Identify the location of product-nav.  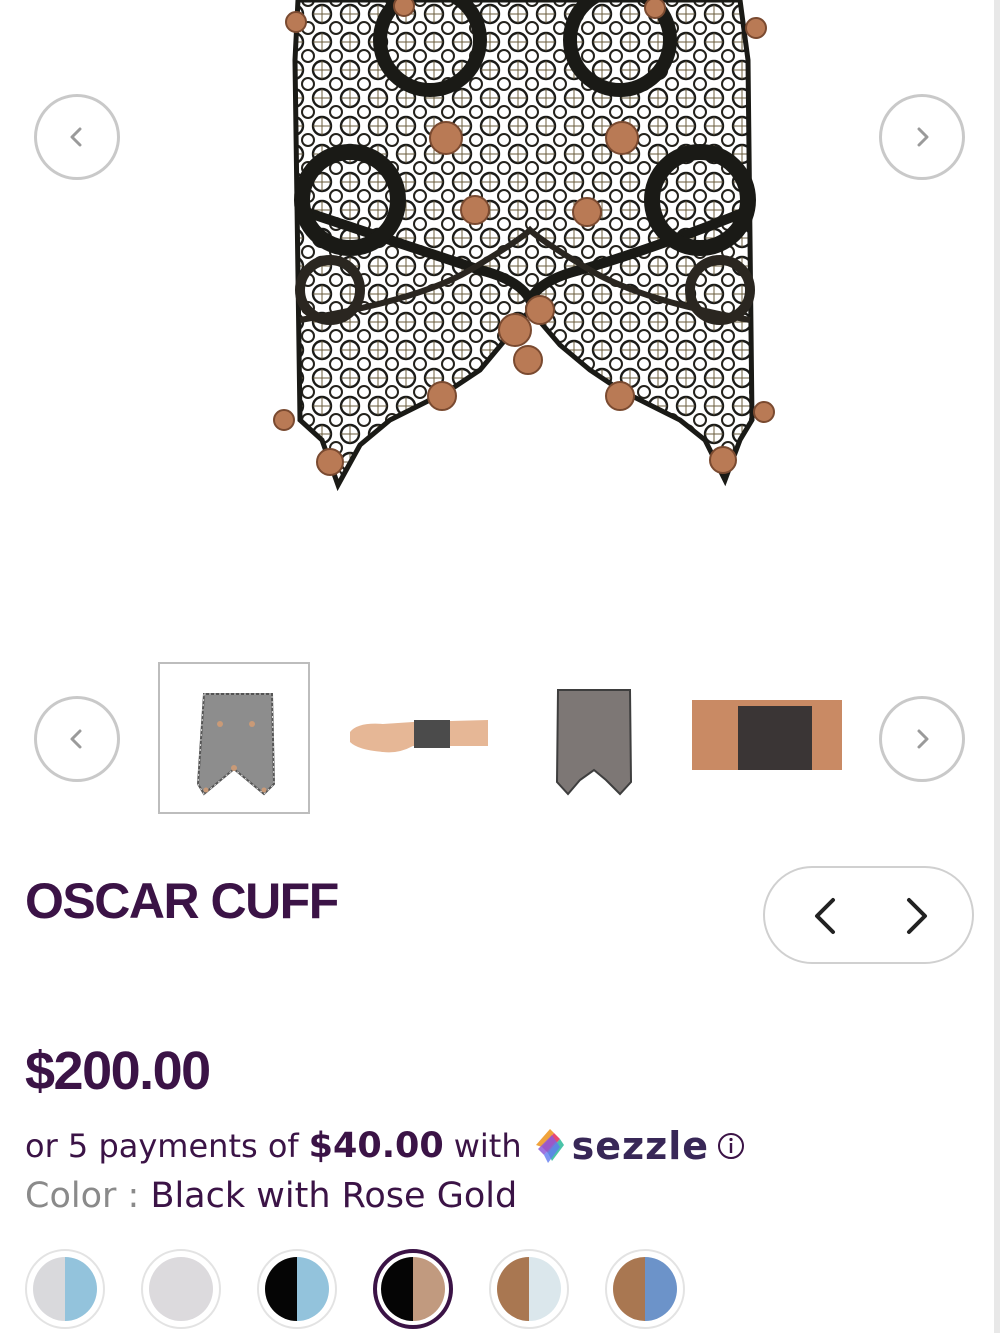
(868, 915).